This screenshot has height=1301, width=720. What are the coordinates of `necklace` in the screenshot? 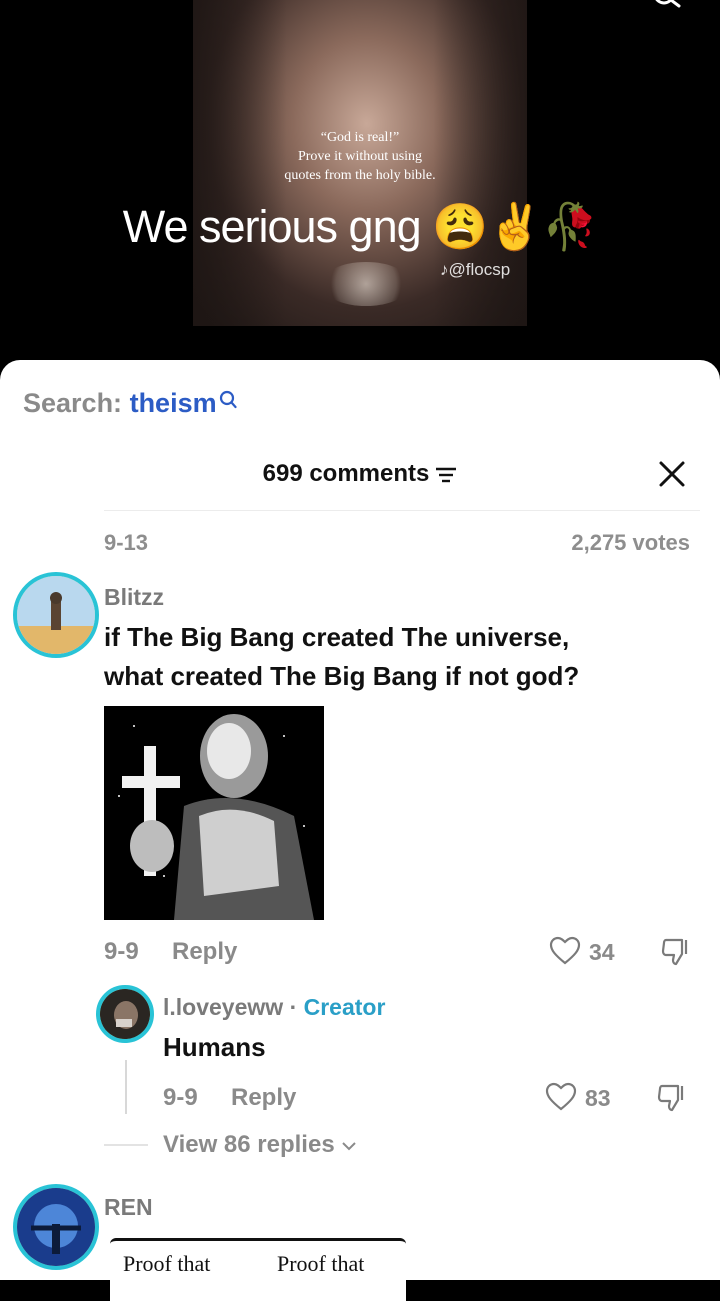 It's located at (366, 284).